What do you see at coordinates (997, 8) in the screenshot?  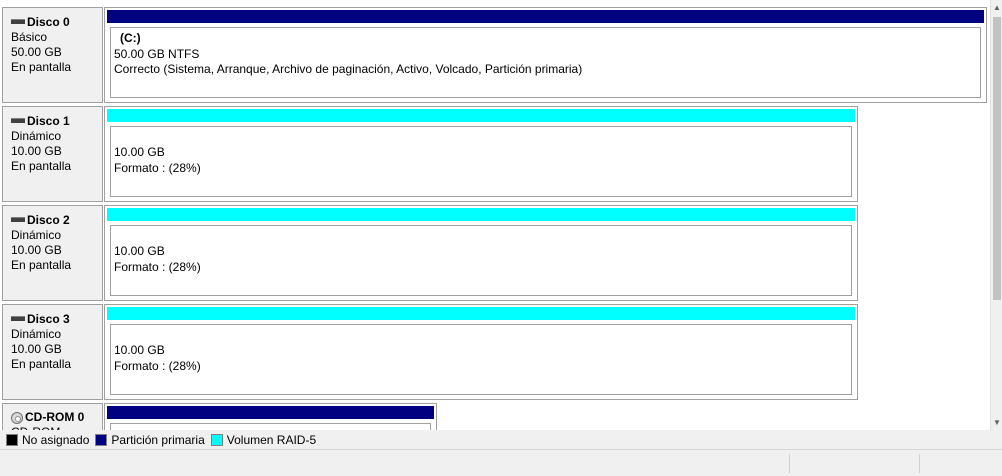 I see `scroll-up-arrow-icon: ▲` at bounding box center [997, 8].